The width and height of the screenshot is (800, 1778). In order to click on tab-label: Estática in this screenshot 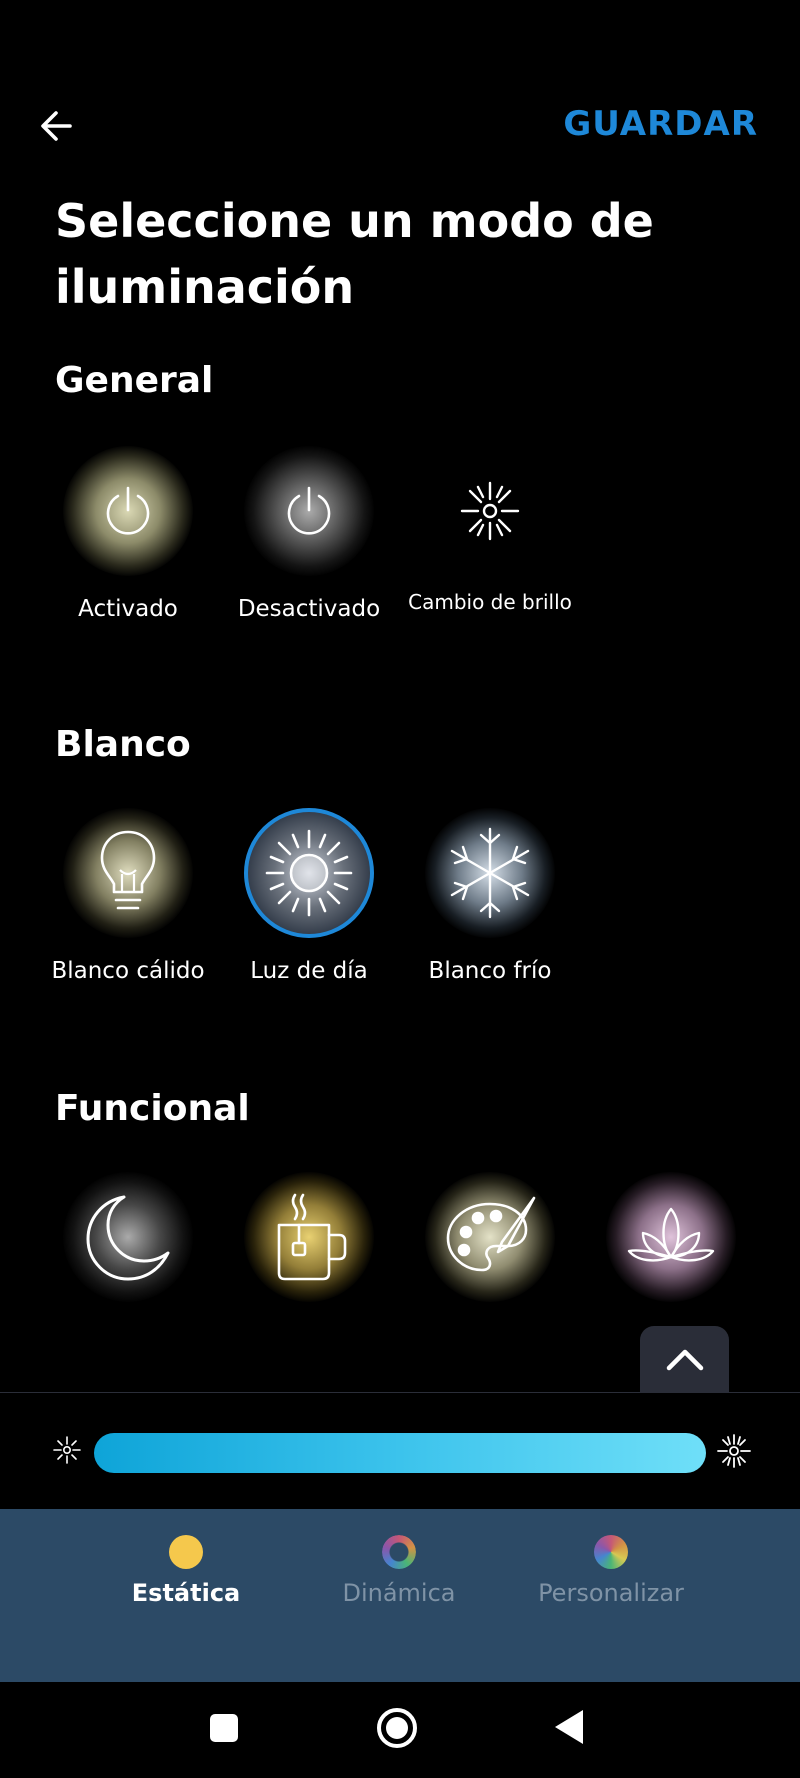, I will do `click(186, 1593)`.